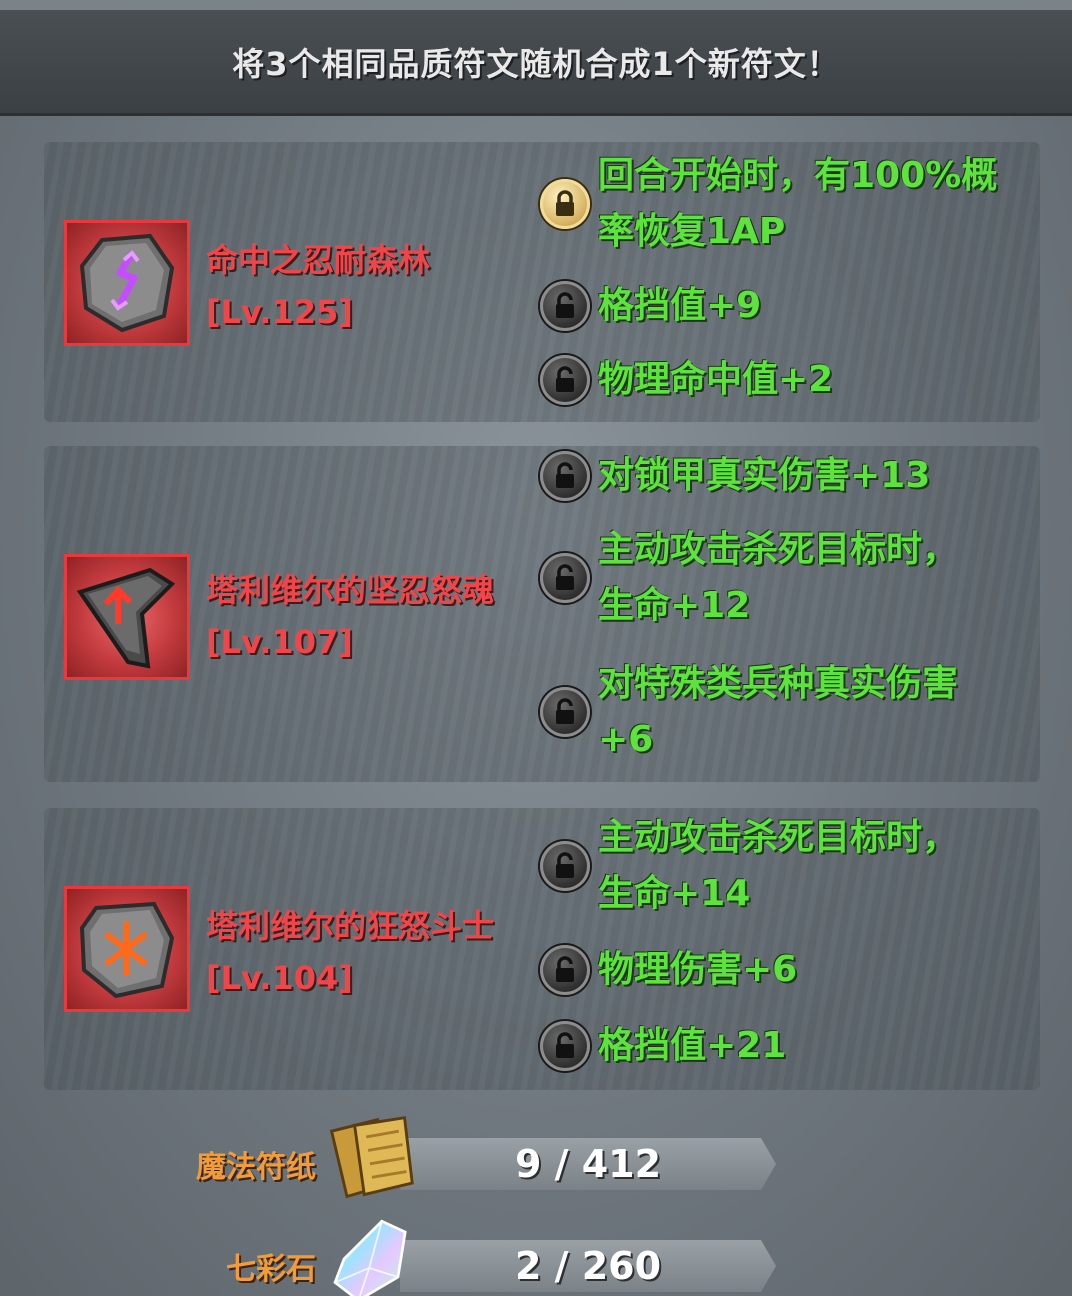 The image size is (1072, 1296). Describe the element at coordinates (350, 616) in the screenshot. I see `rune-name-2: 塔利维尔的坚忍怒魂 [Lv.107]` at that location.